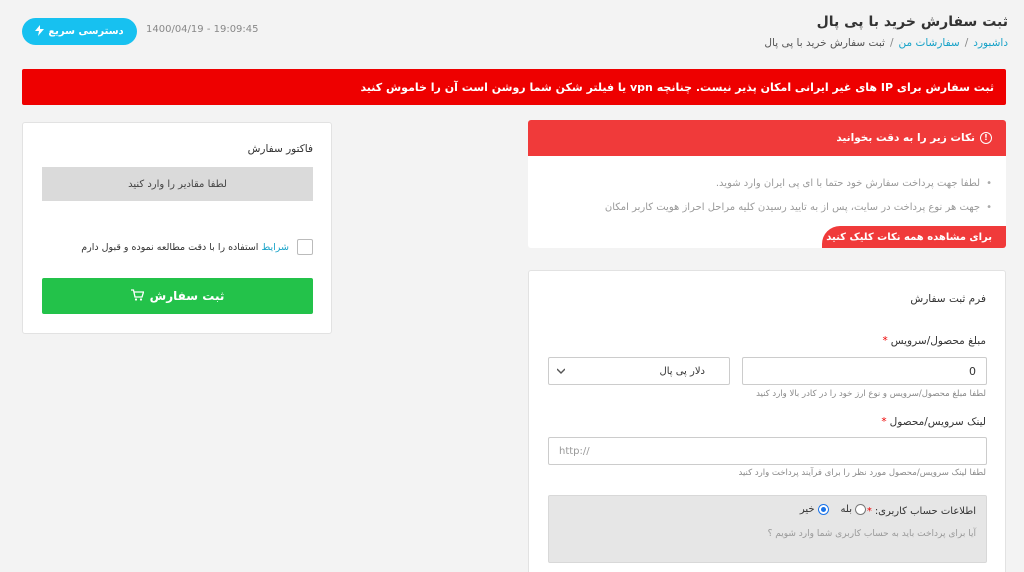  I want to click on submit-order-button: ثبت سفارش, so click(177, 296).